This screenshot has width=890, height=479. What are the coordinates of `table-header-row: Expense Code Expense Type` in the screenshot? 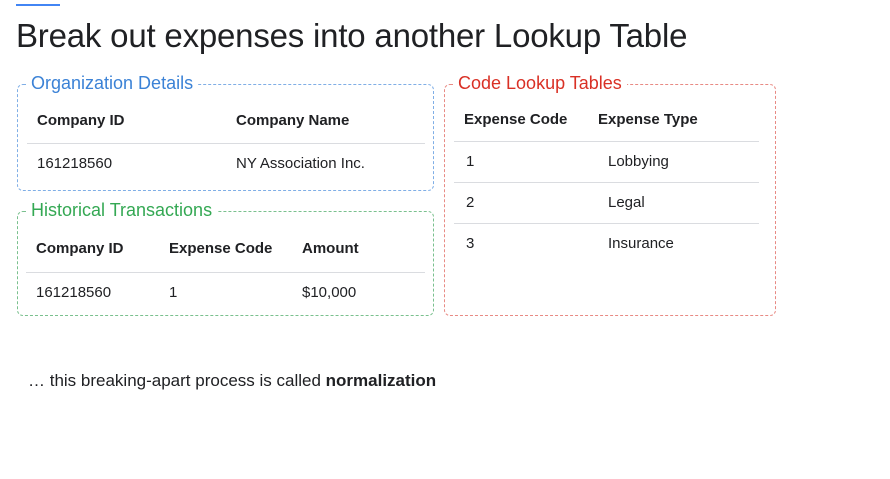 It's located at (606, 120).